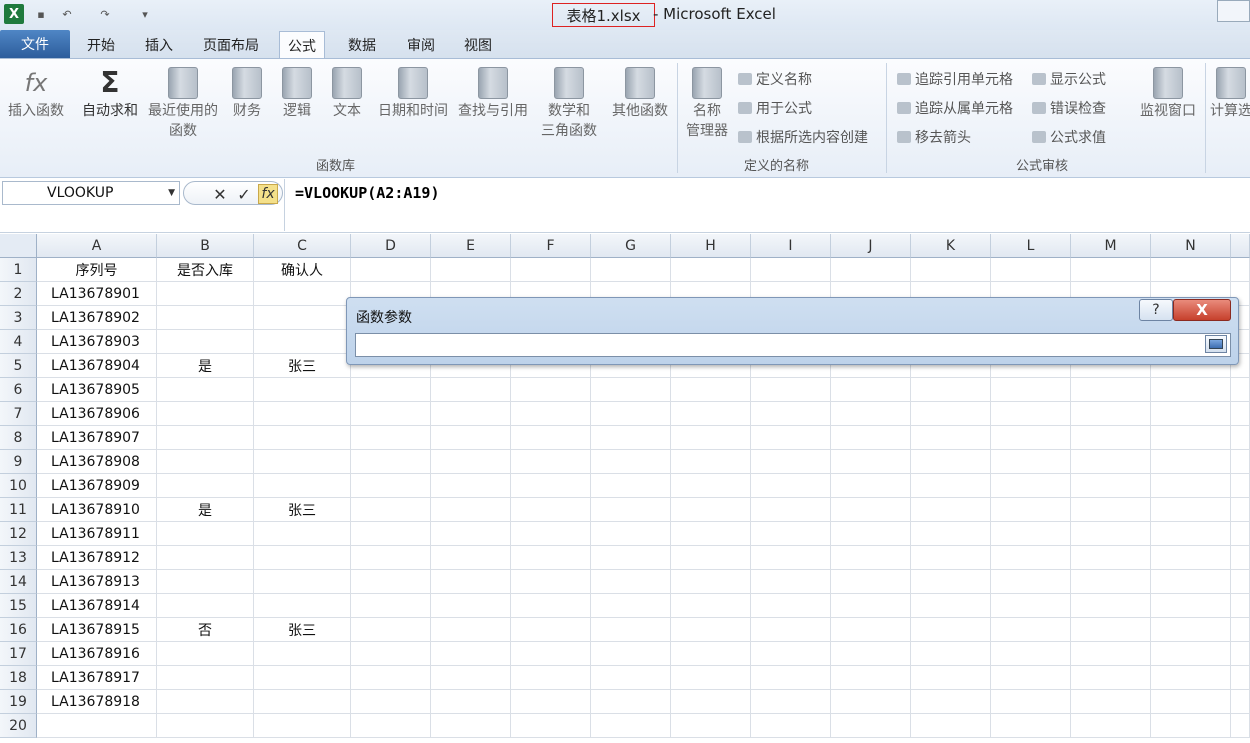 This screenshot has width=1250, height=743. Describe the element at coordinates (413, 94) in the screenshot. I see `datetime-button: 日期和时间` at that location.